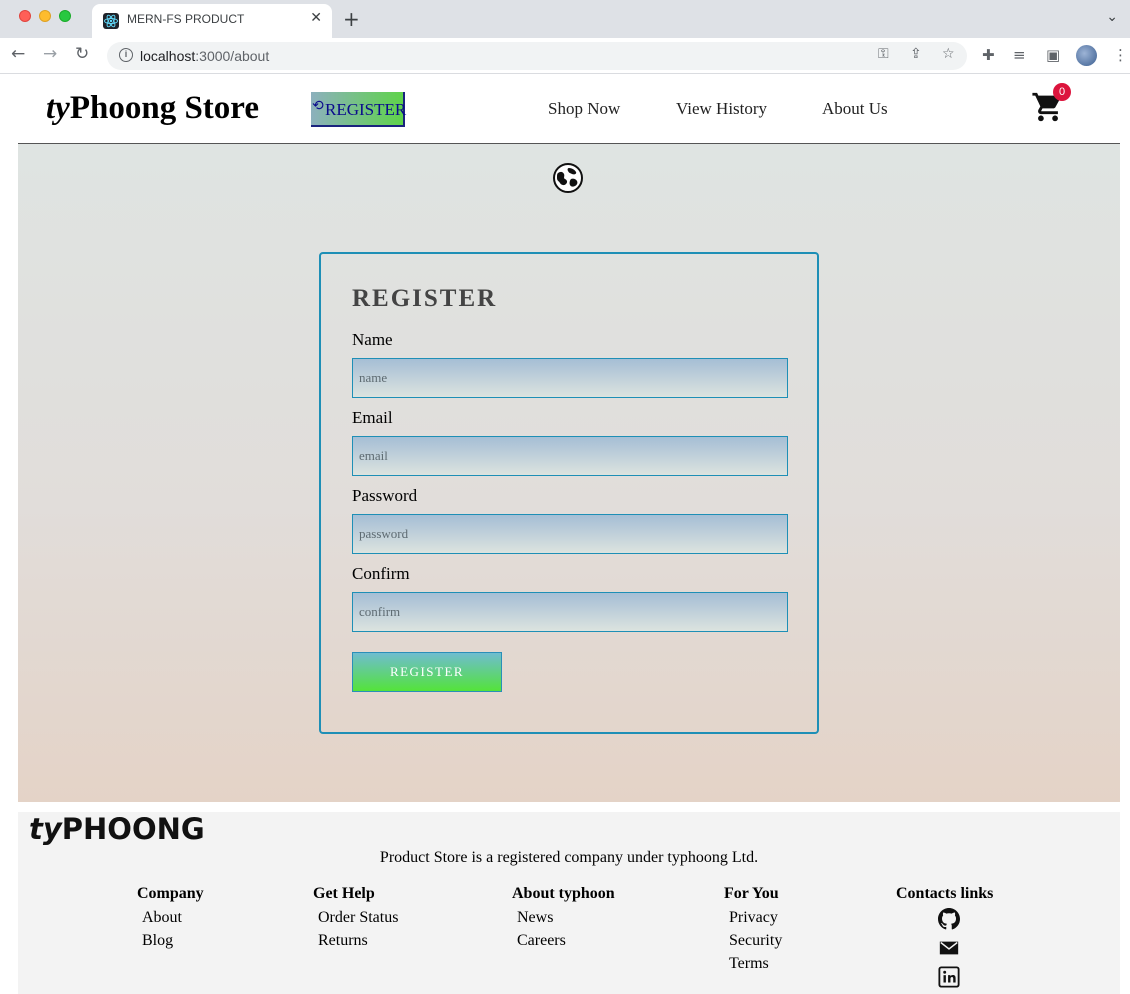 Image resolution: width=1130 pixels, height=994 pixels. I want to click on site-logo: tyPhoong Store, so click(152, 108).